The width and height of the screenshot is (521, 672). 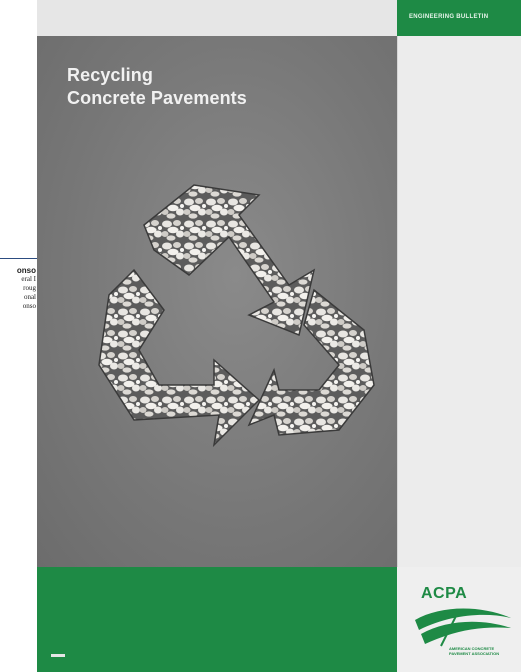 What do you see at coordinates (18, 288) in the screenshot?
I see `fragment-text: onso eral I roug onal onso` at bounding box center [18, 288].